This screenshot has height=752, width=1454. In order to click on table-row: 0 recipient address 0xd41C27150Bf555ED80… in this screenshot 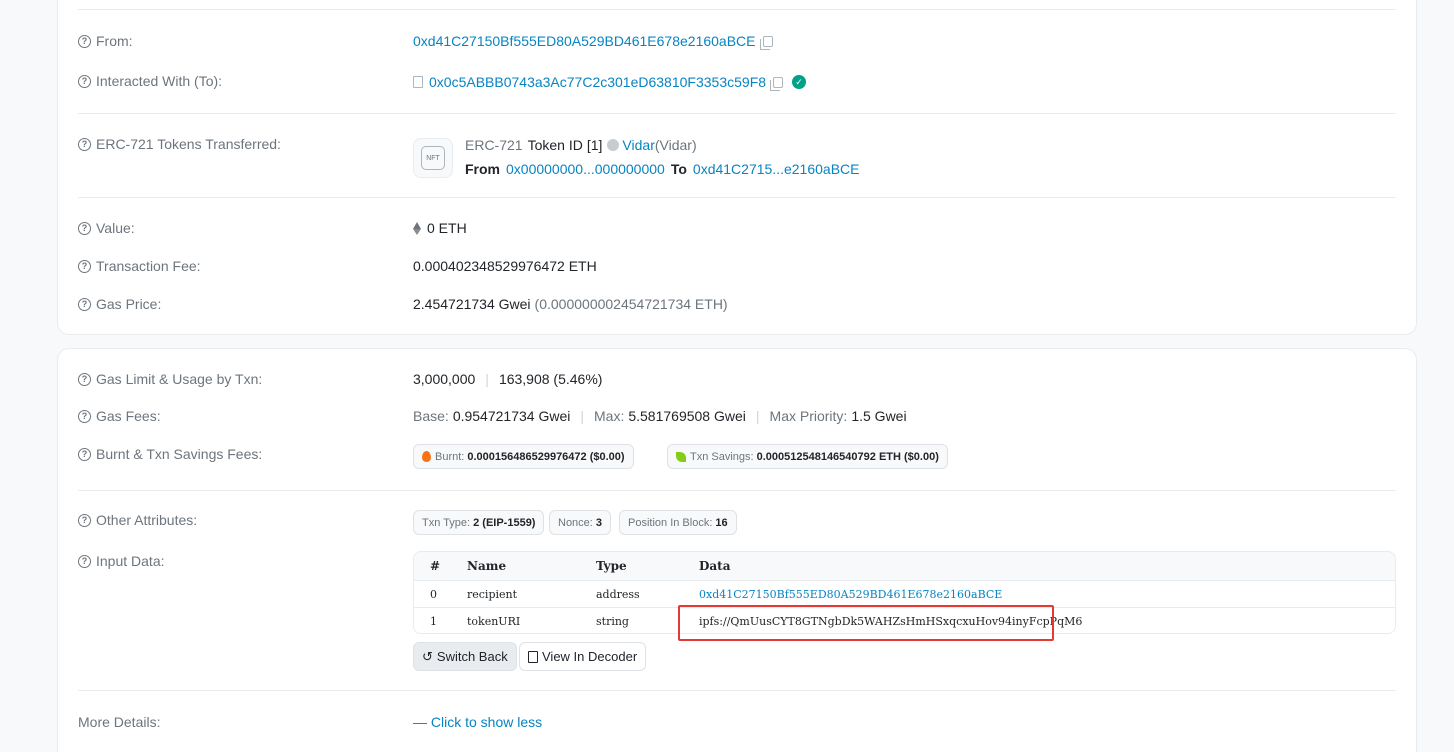, I will do `click(904, 593)`.